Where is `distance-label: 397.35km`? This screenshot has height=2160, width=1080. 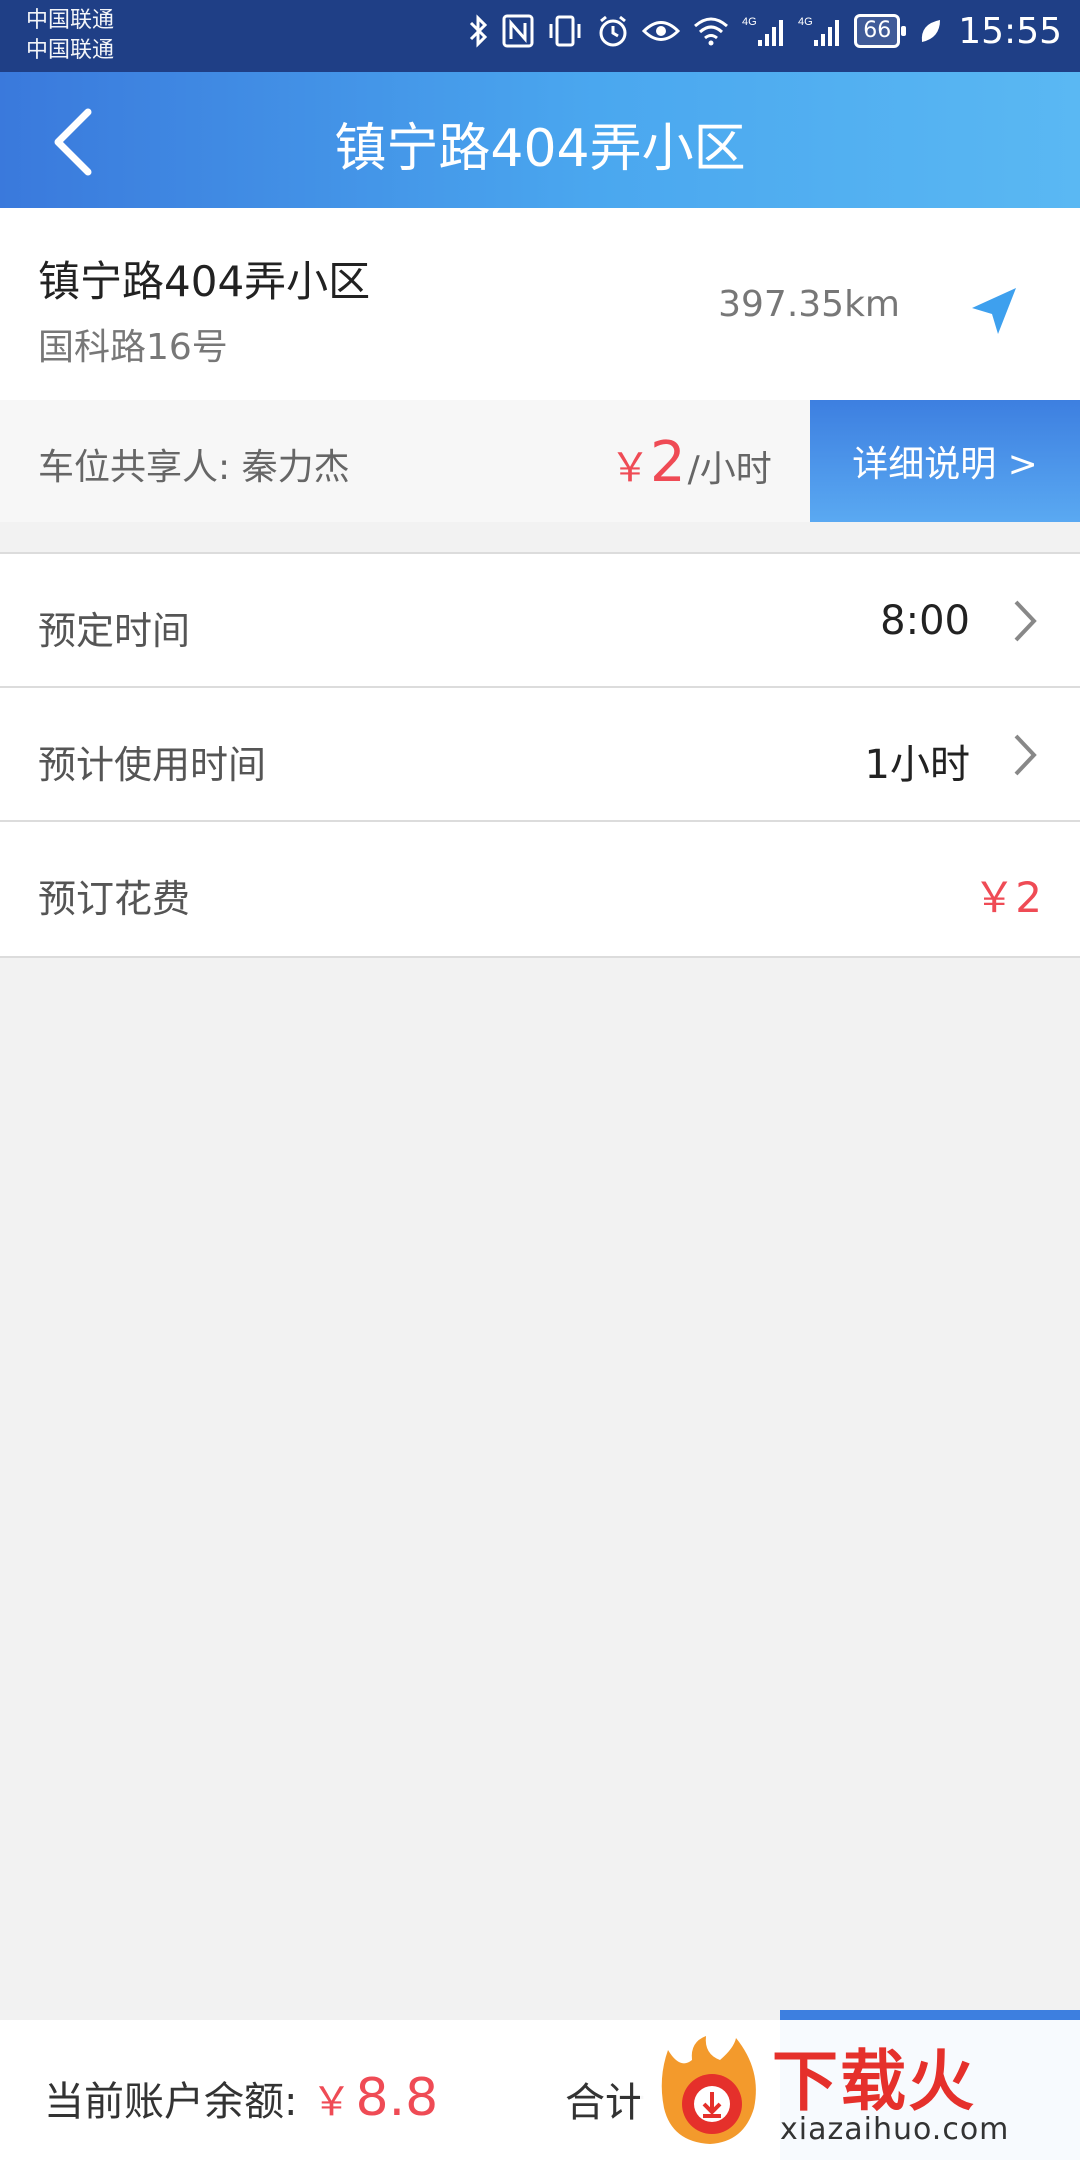
distance-label: 397.35km is located at coordinates (809, 304).